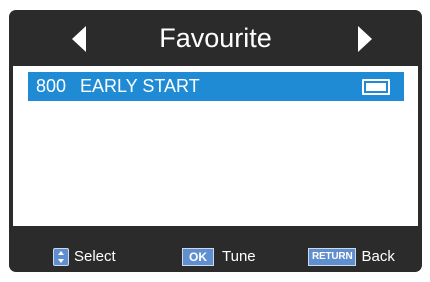 The height and width of the screenshot is (282, 430). Describe the element at coordinates (140, 86) in the screenshot. I see `channel-name: EARLY START` at that location.